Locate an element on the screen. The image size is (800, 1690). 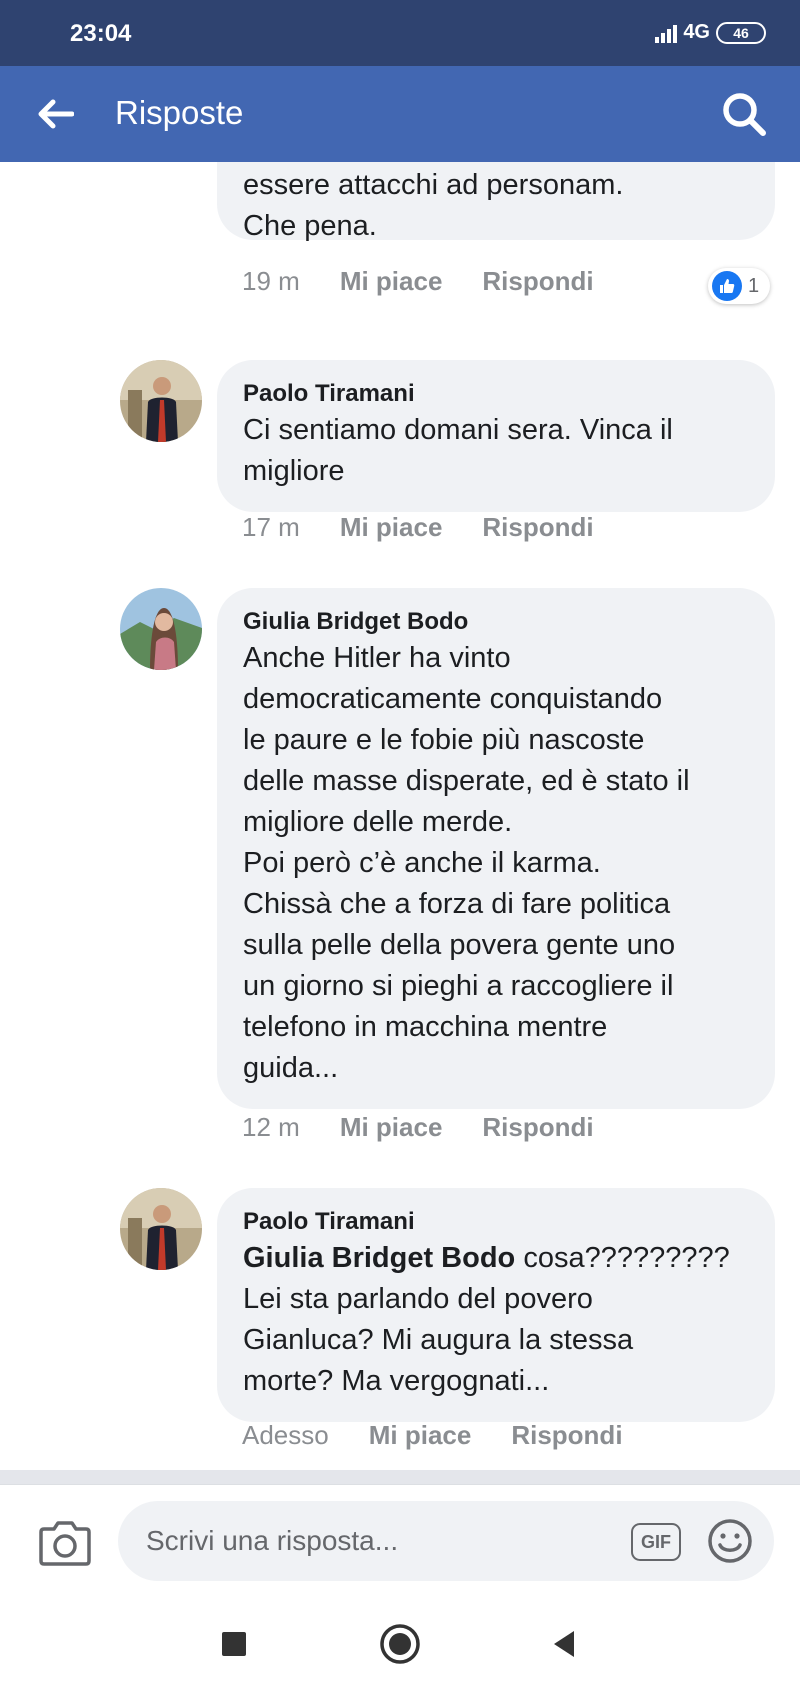
nav-recents-icon is located at coordinates (234, 1644).